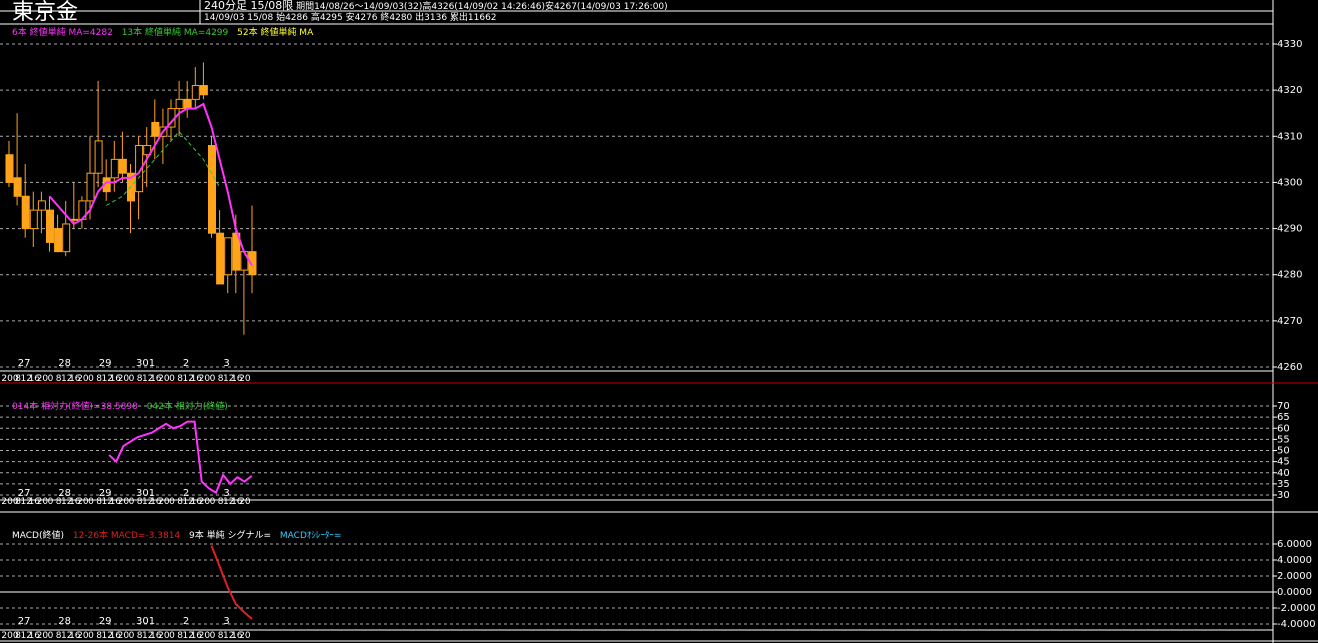  Describe the element at coordinates (1294, 576) in the screenshot. I see `y-tick-label: 2.0000` at that location.